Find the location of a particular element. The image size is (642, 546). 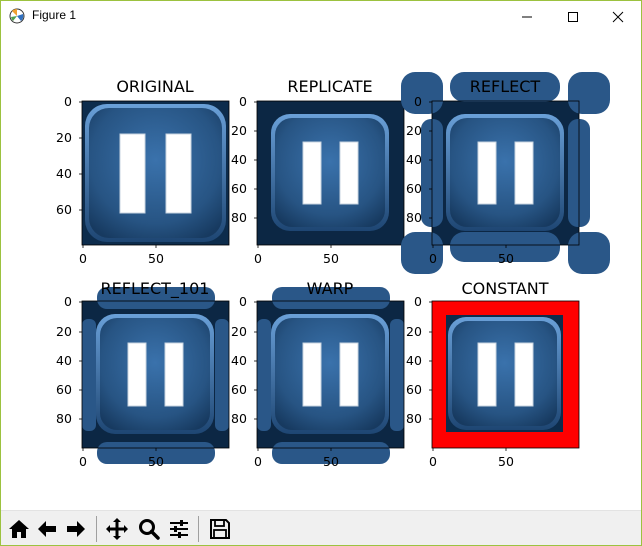

subplot-warp is located at coordinates (330, 375).